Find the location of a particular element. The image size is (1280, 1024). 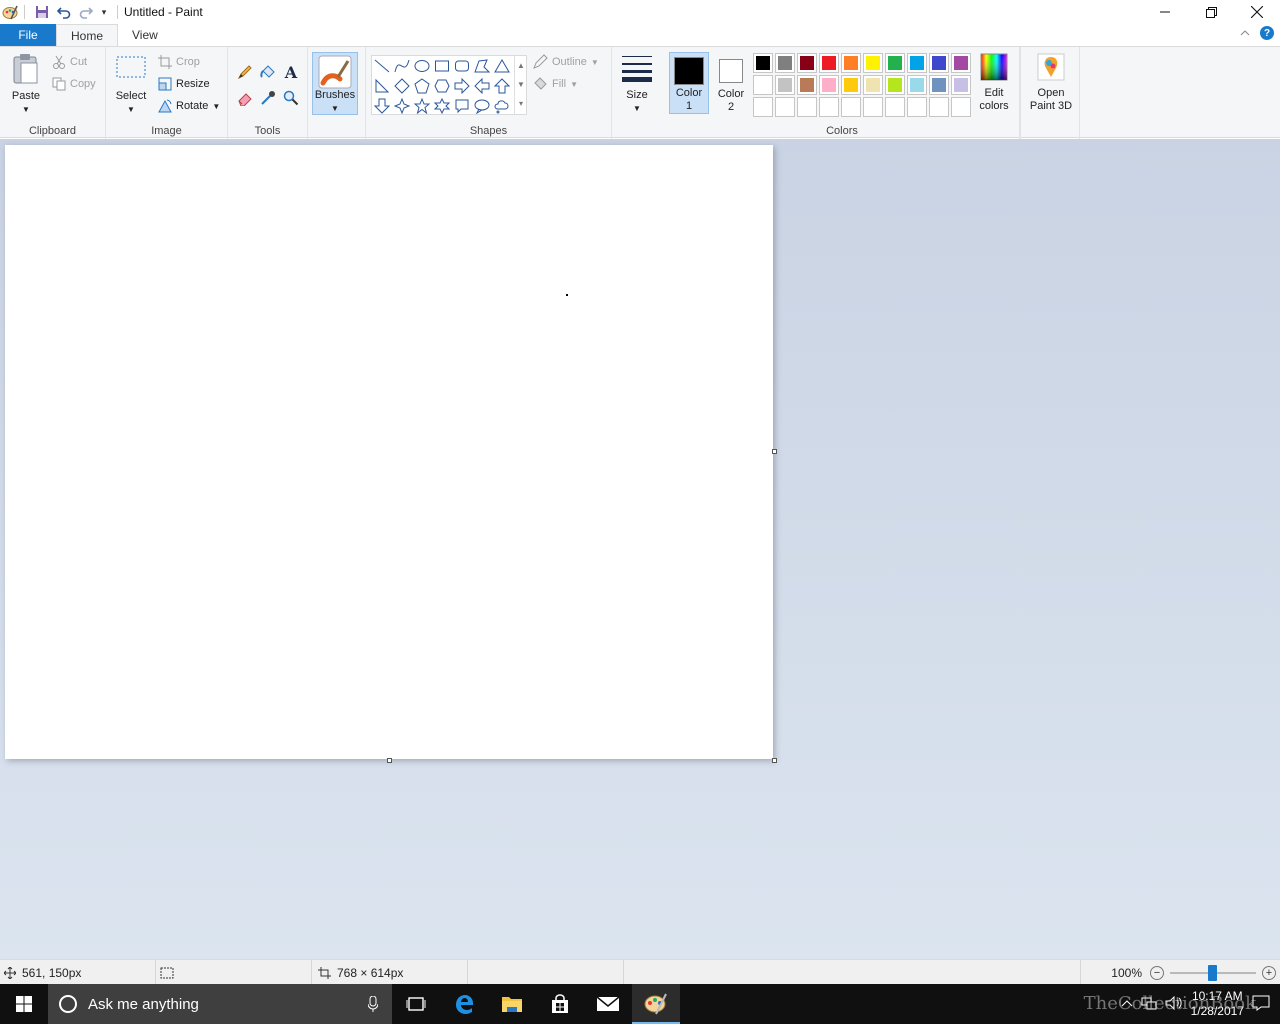

resize-handle-right is located at coordinates (774, 451).